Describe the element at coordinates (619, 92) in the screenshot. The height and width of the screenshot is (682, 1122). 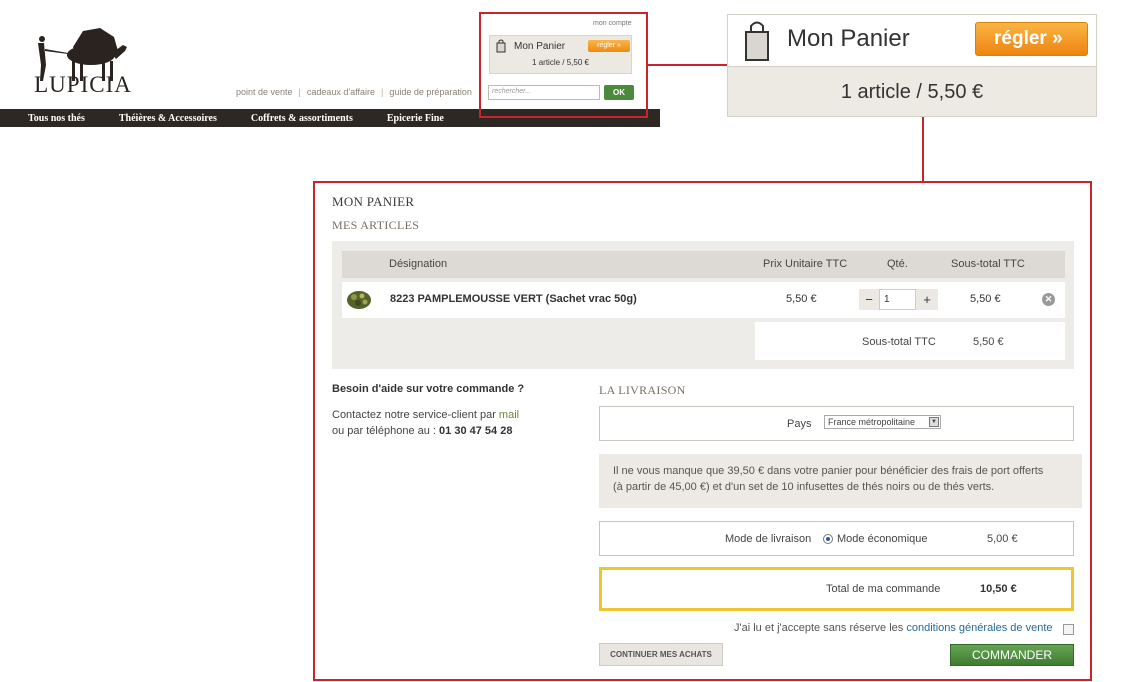
I see `search-ok-button: OK` at that location.